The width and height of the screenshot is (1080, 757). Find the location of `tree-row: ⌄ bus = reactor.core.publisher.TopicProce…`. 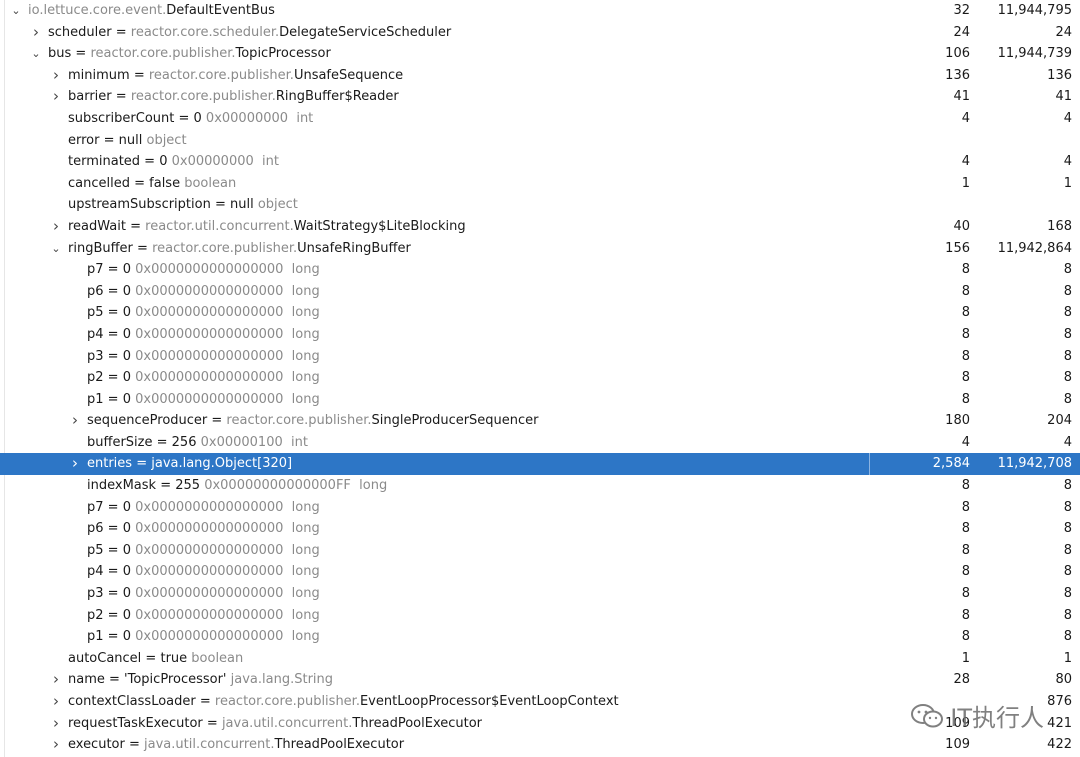

tree-row: ⌄ bus = reactor.core.publisher.TopicProce… is located at coordinates (540, 54).